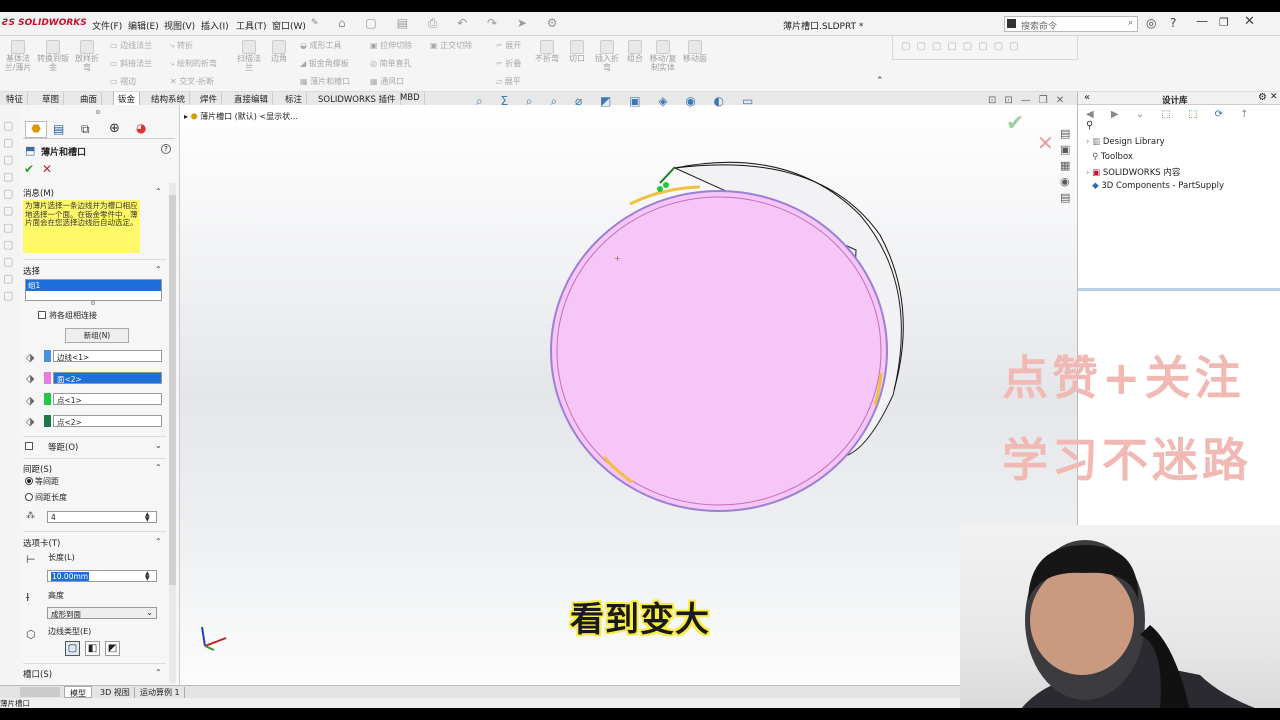 The height and width of the screenshot is (720, 1280). Describe the element at coordinates (508, 63) in the screenshot. I see `fold-button: ⌐ 折叠` at that location.